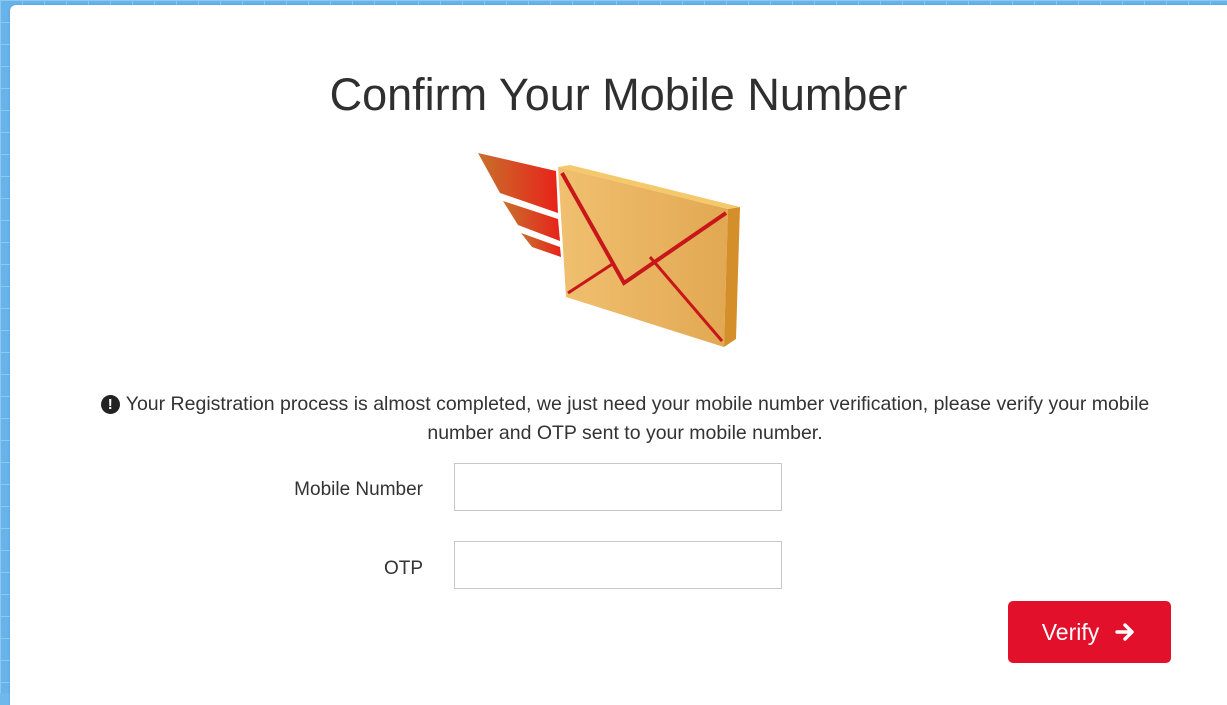  I want to click on verify-button: Verify, so click(1089, 632).